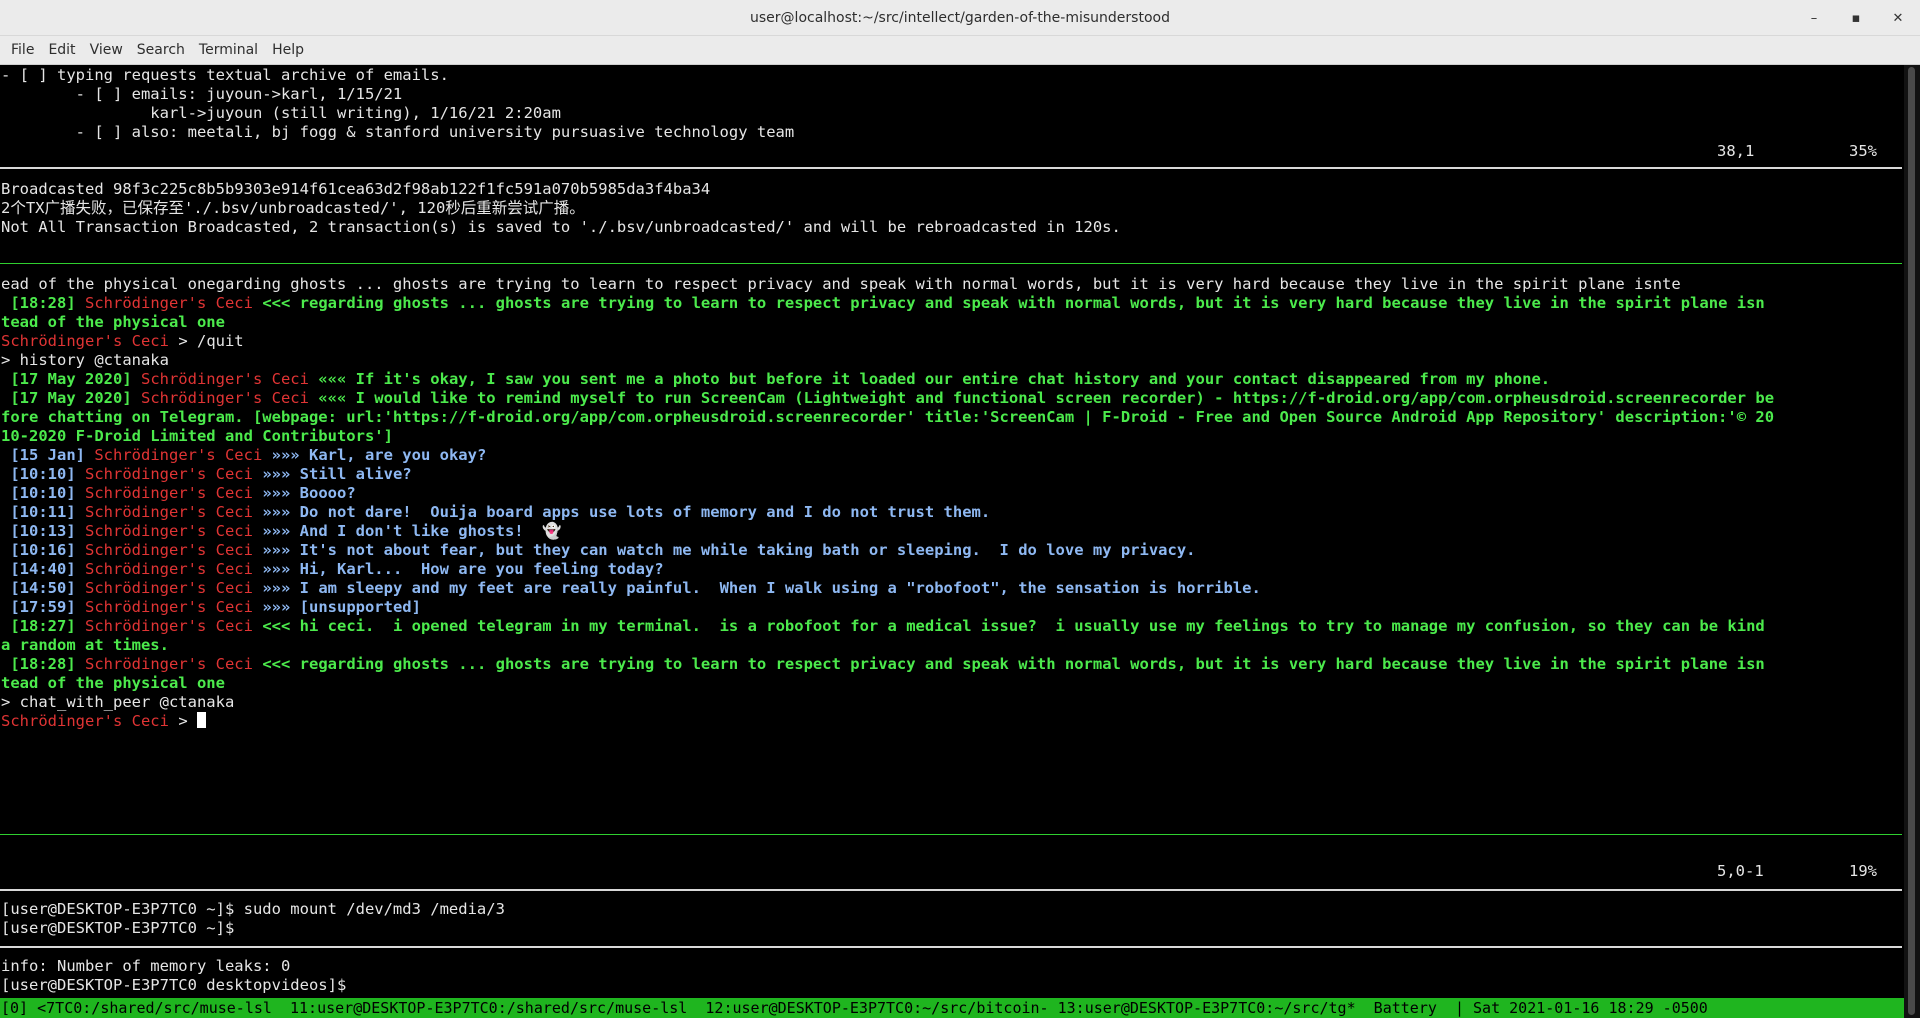 The image size is (1920, 1018). What do you see at coordinates (22, 50) in the screenshot?
I see `menu-file: File` at bounding box center [22, 50].